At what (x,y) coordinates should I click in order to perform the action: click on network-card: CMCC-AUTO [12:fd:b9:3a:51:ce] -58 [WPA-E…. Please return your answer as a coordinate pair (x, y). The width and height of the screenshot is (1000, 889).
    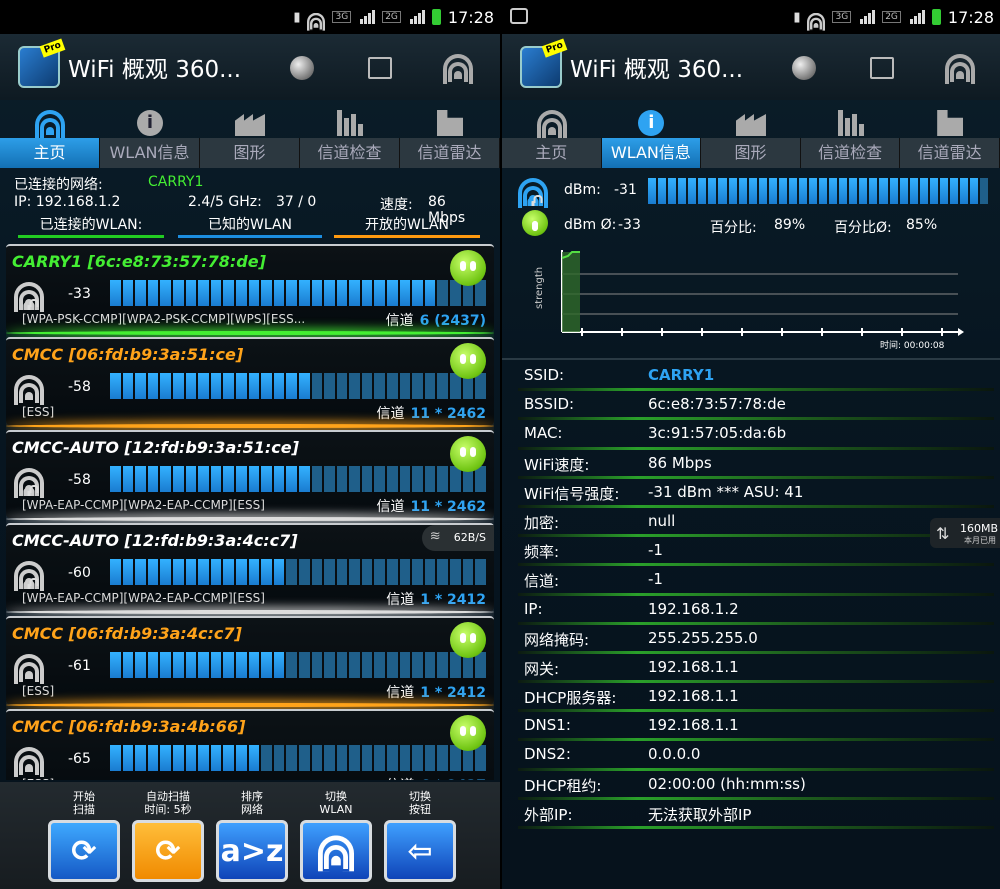
    Looking at the image, I should click on (250, 475).